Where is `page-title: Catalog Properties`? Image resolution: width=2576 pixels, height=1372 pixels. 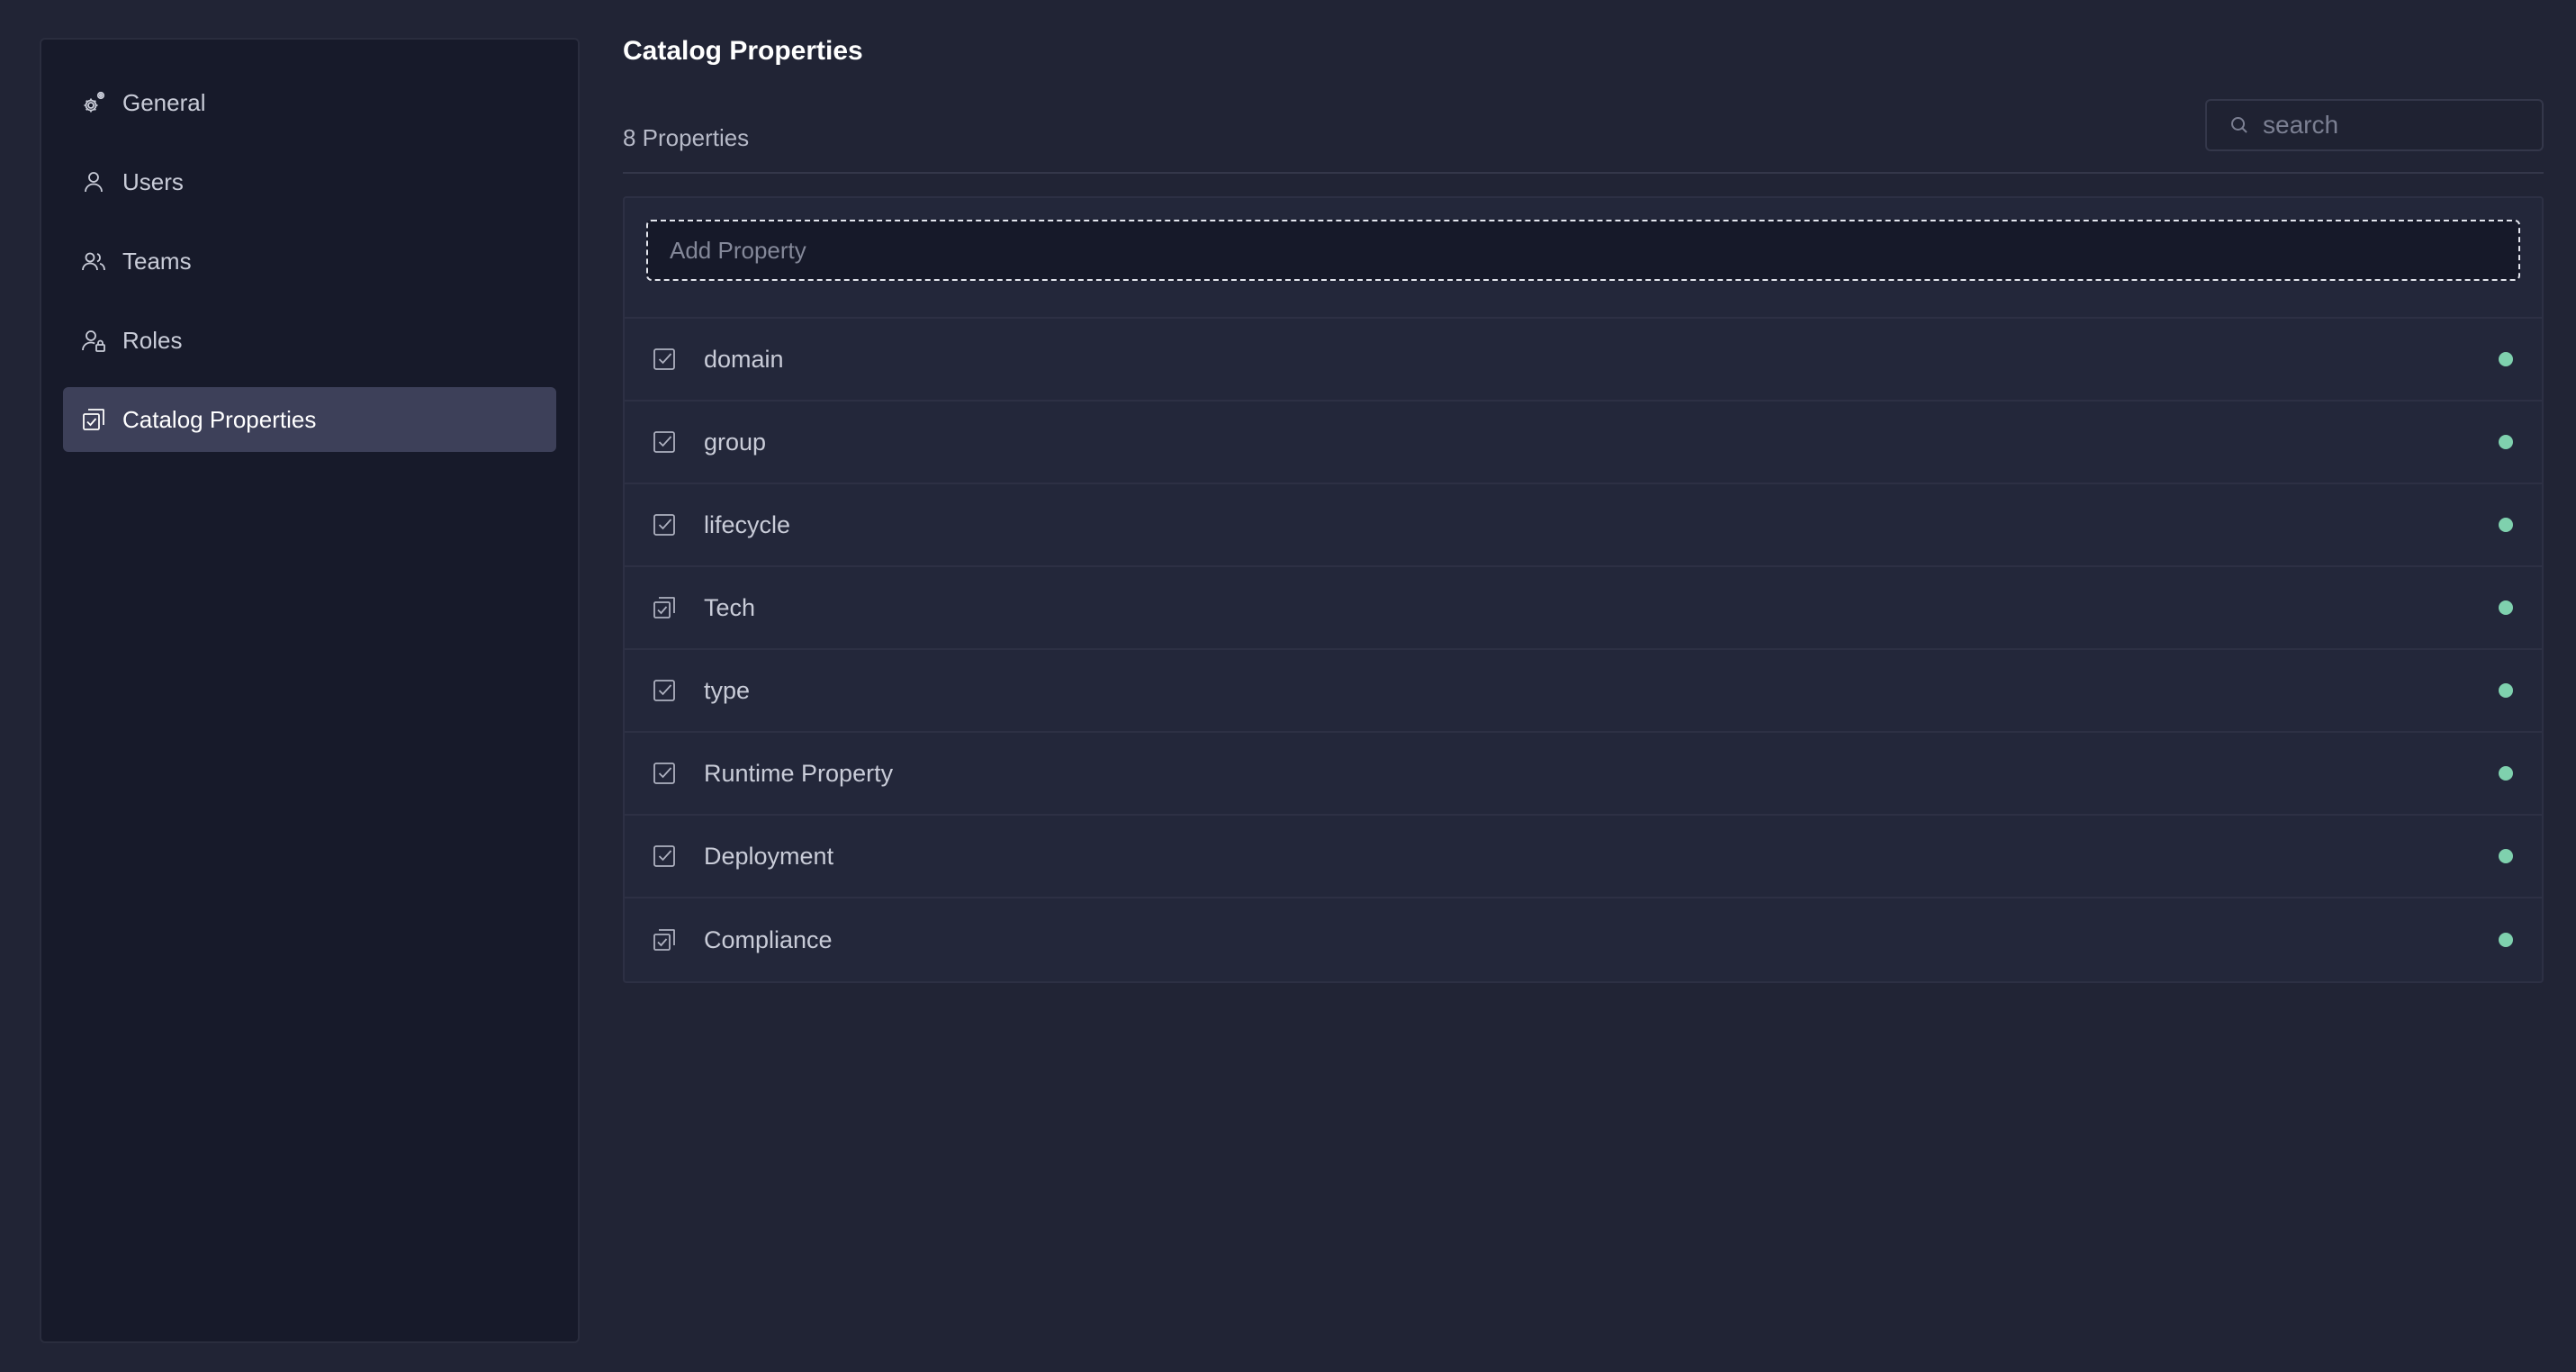
page-title: Catalog Properties is located at coordinates (743, 51).